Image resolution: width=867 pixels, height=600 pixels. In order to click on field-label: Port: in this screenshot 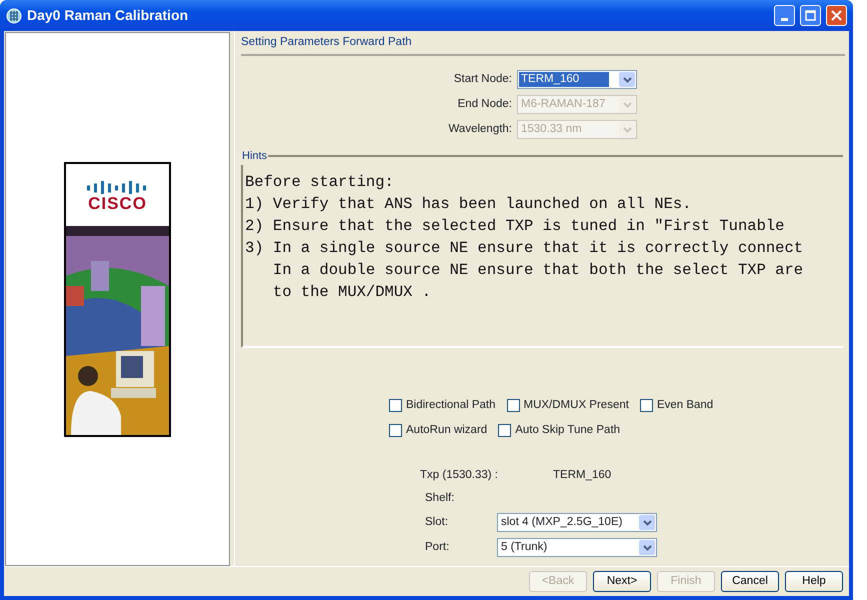, I will do `click(437, 548)`.